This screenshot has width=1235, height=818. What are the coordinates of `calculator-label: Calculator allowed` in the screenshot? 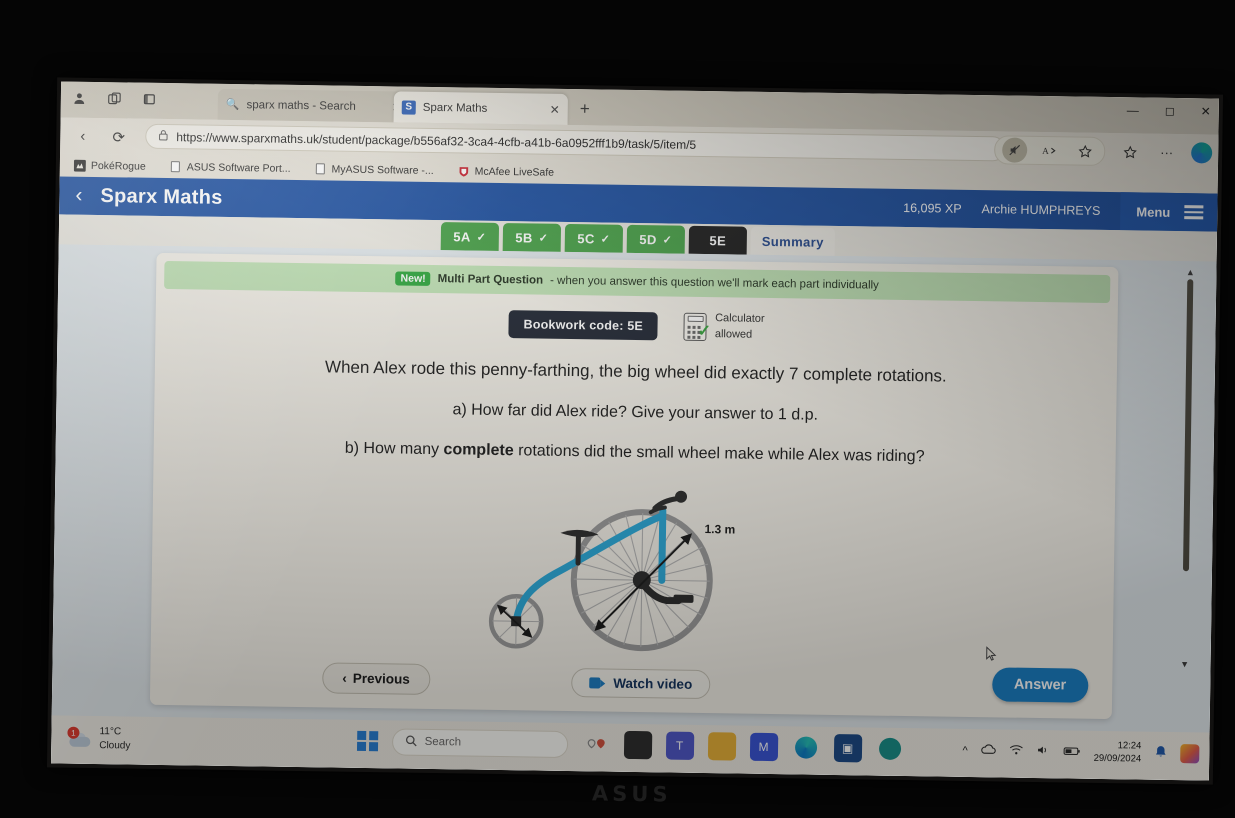 It's located at (740, 327).